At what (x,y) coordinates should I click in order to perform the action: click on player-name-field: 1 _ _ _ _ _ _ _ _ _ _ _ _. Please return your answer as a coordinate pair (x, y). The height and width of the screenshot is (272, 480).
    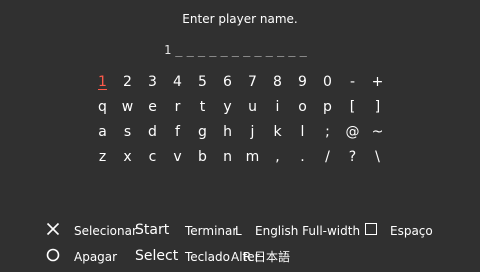
    Looking at the image, I should click on (237, 50).